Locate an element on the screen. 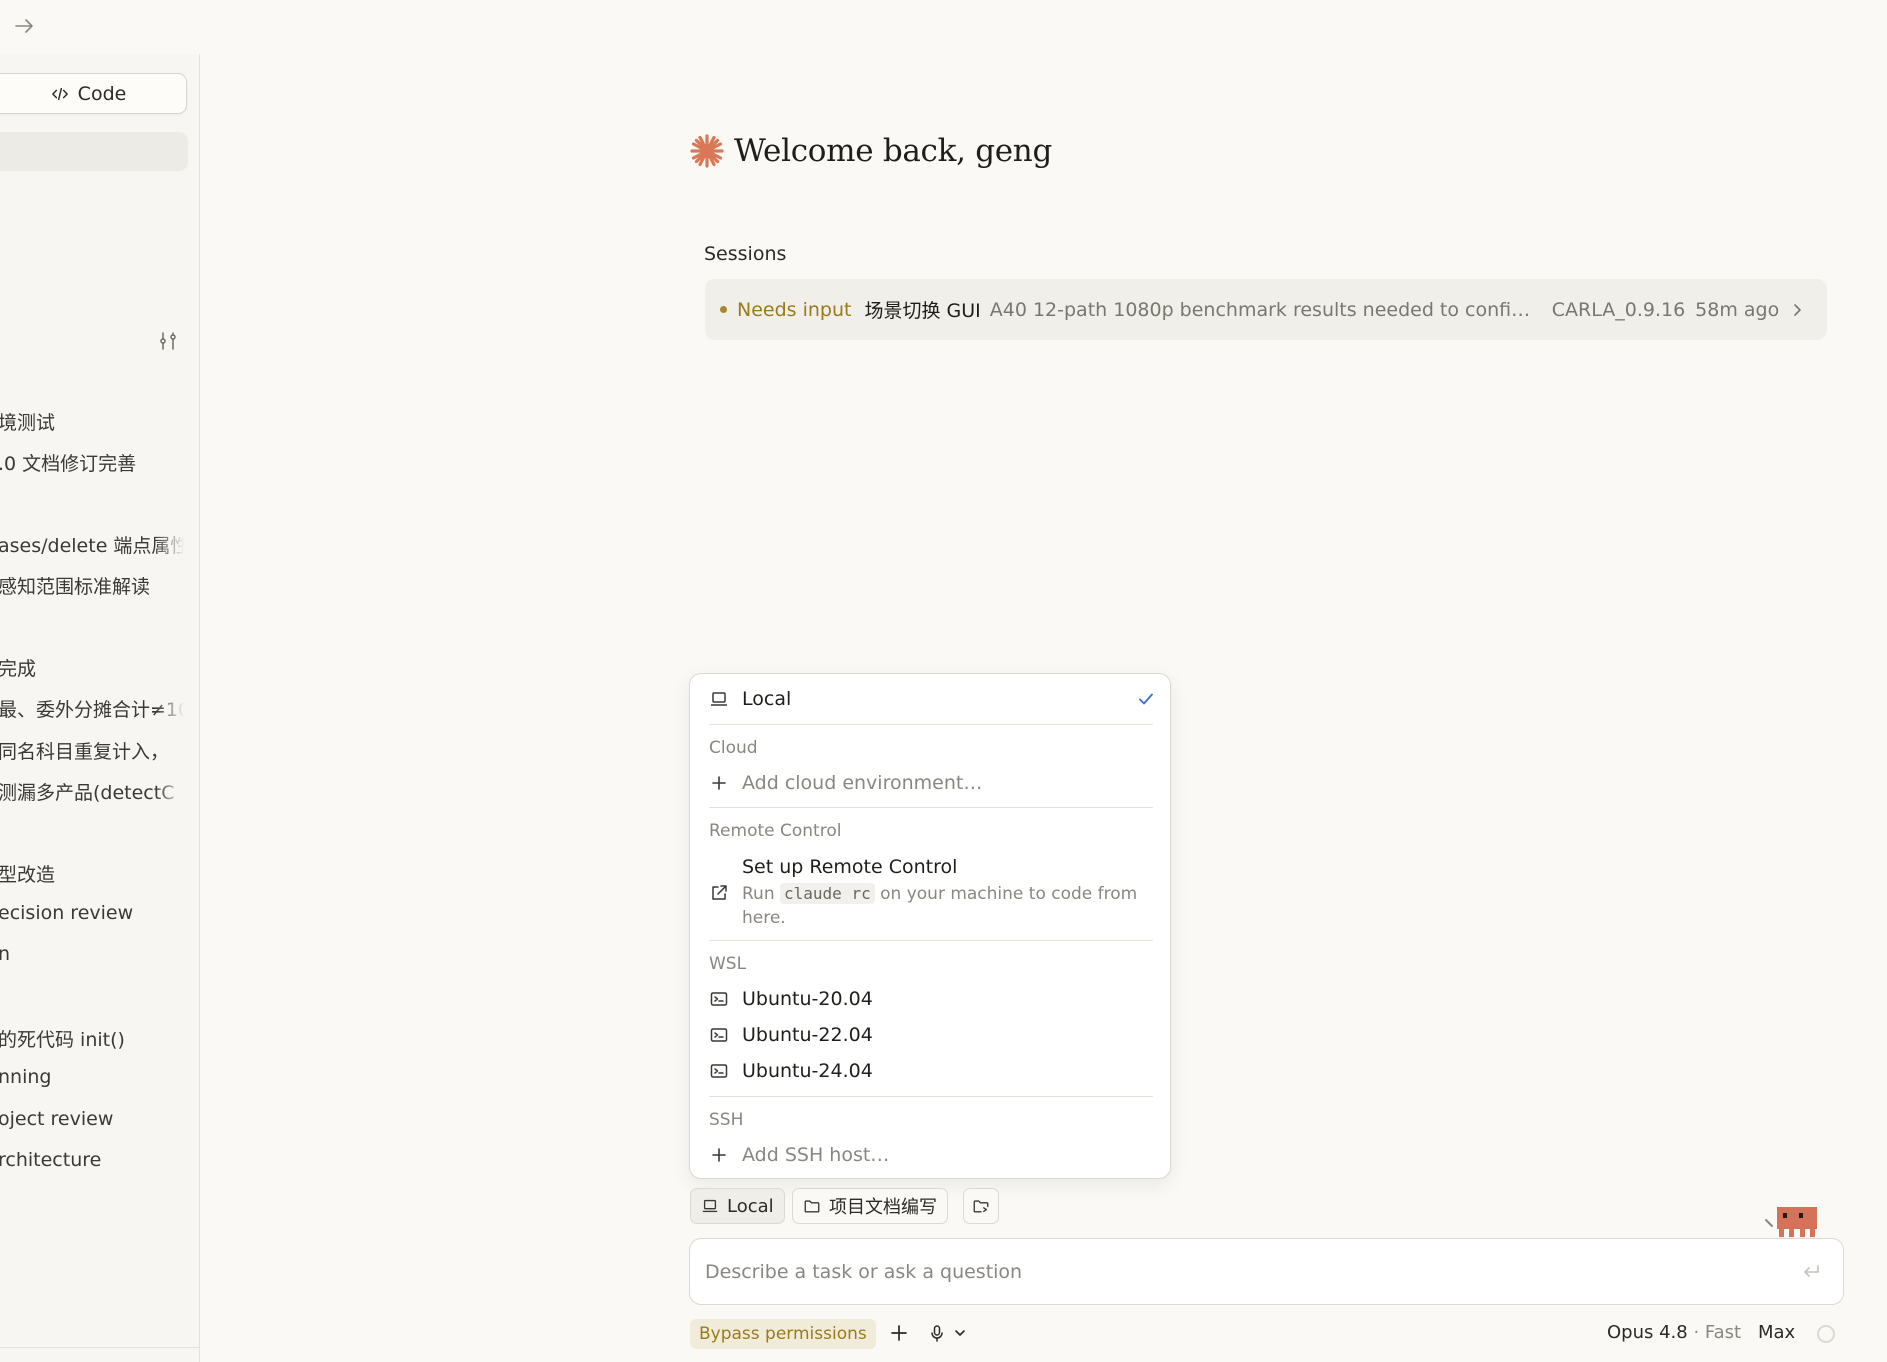  sidebar-item: 完成 is located at coordinates (92, 667).